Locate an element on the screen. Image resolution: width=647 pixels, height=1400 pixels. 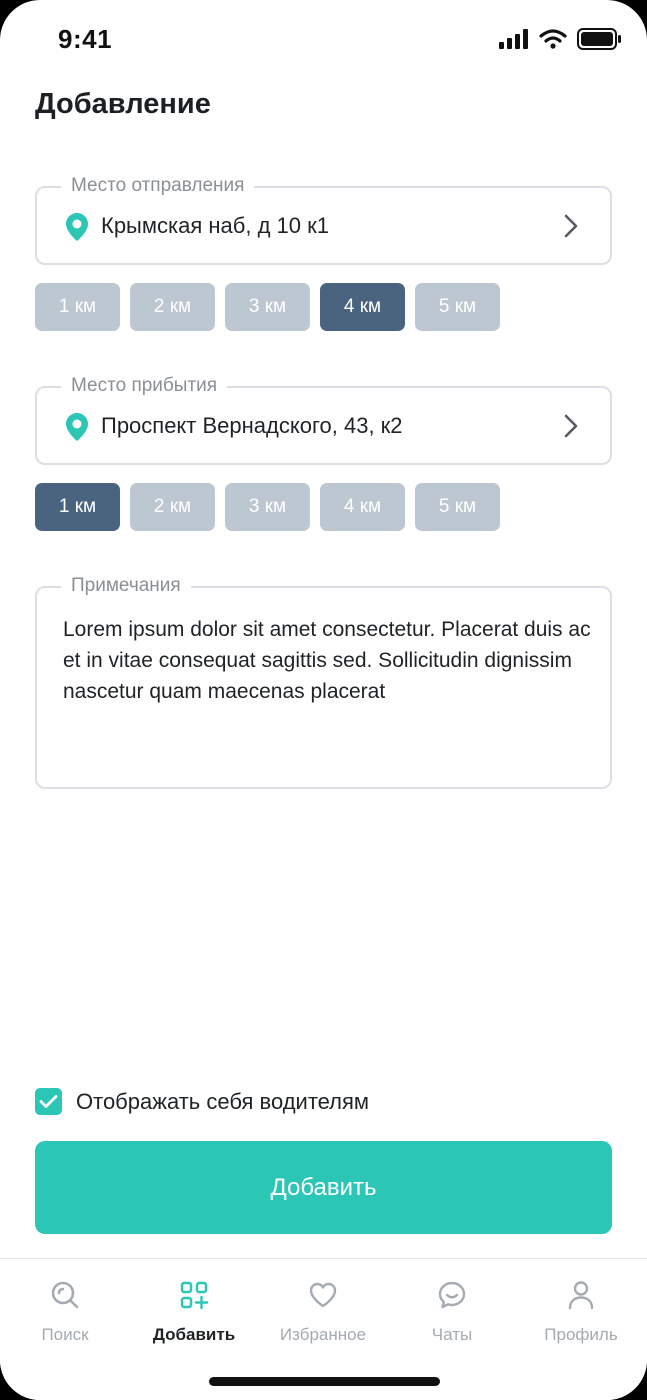
tab-label: Добавить is located at coordinates (194, 1334).